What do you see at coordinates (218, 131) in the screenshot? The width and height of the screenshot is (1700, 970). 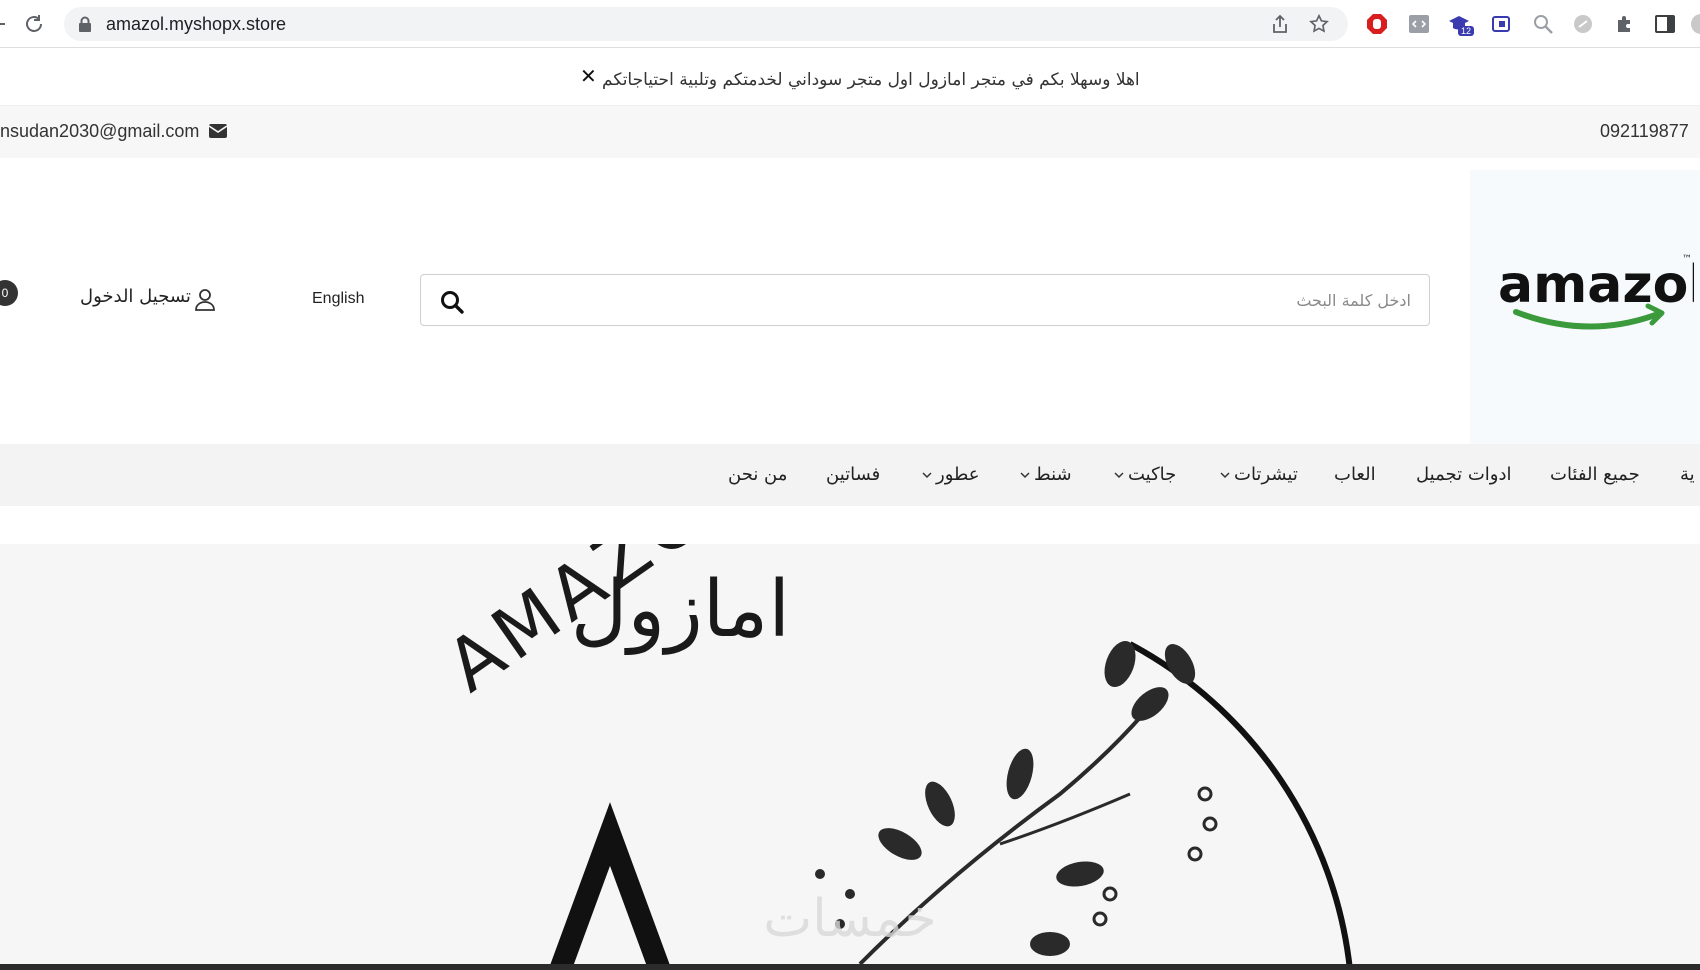 I see `envelope-icon` at bounding box center [218, 131].